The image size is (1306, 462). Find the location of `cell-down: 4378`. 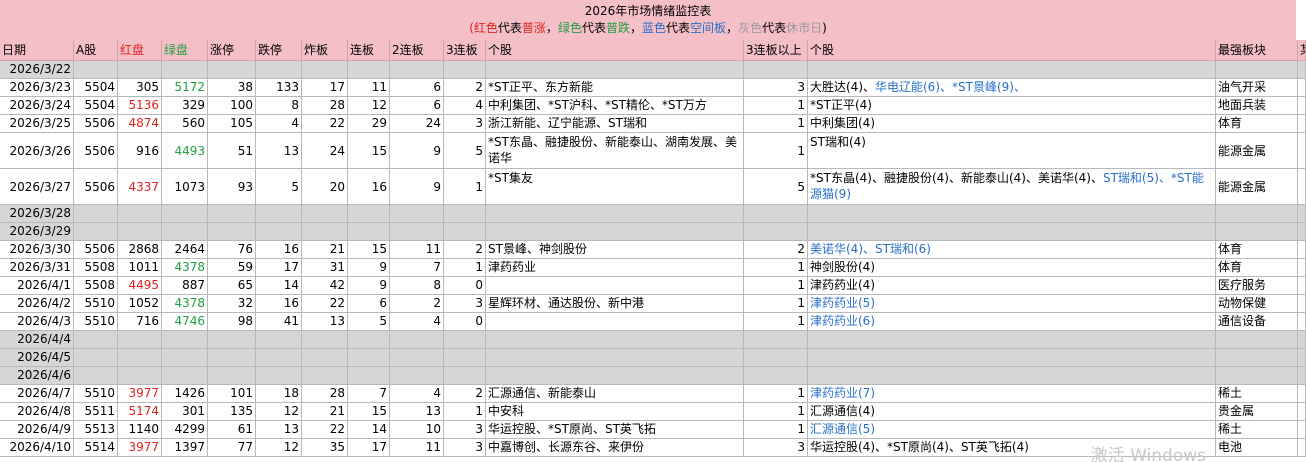

cell-down: 4378 is located at coordinates (185, 304).